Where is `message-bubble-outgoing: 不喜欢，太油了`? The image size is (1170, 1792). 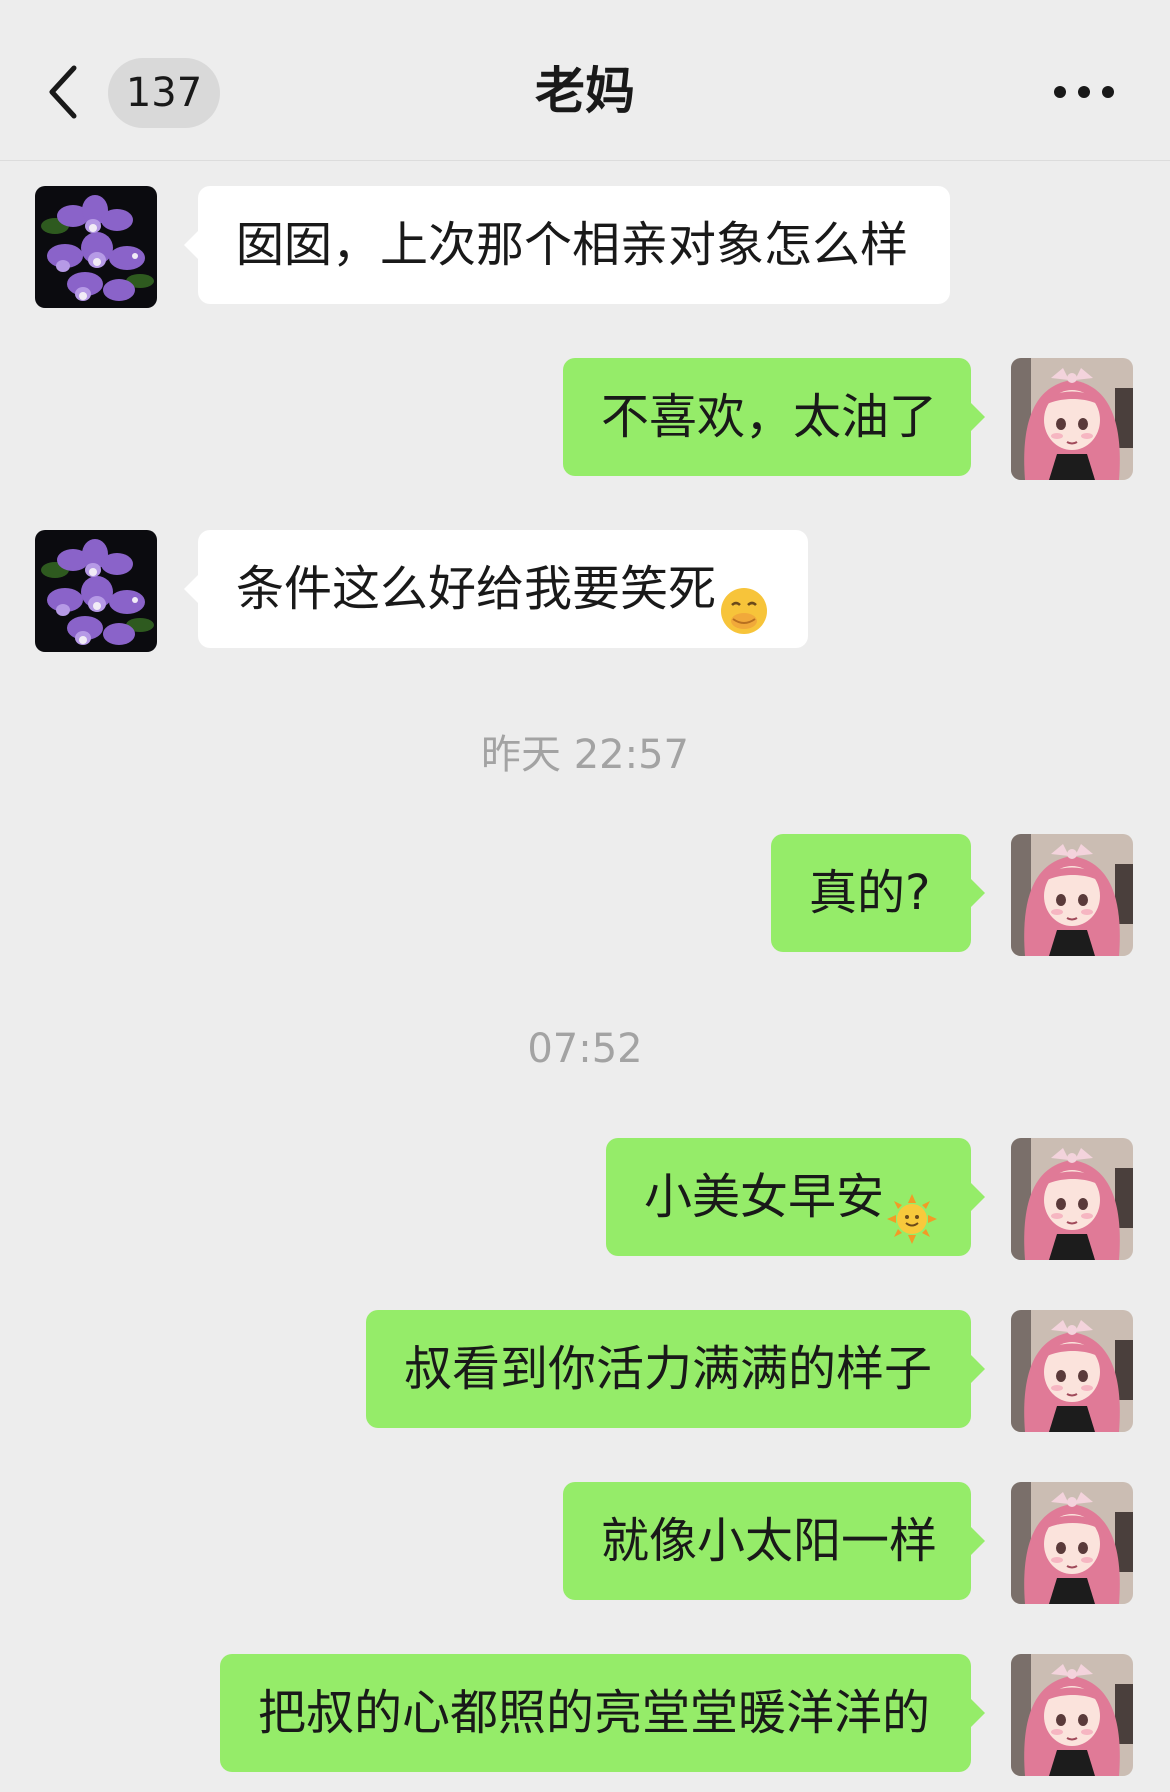
message-bubble-outgoing: 不喜欢，太油了 is located at coordinates (774, 417).